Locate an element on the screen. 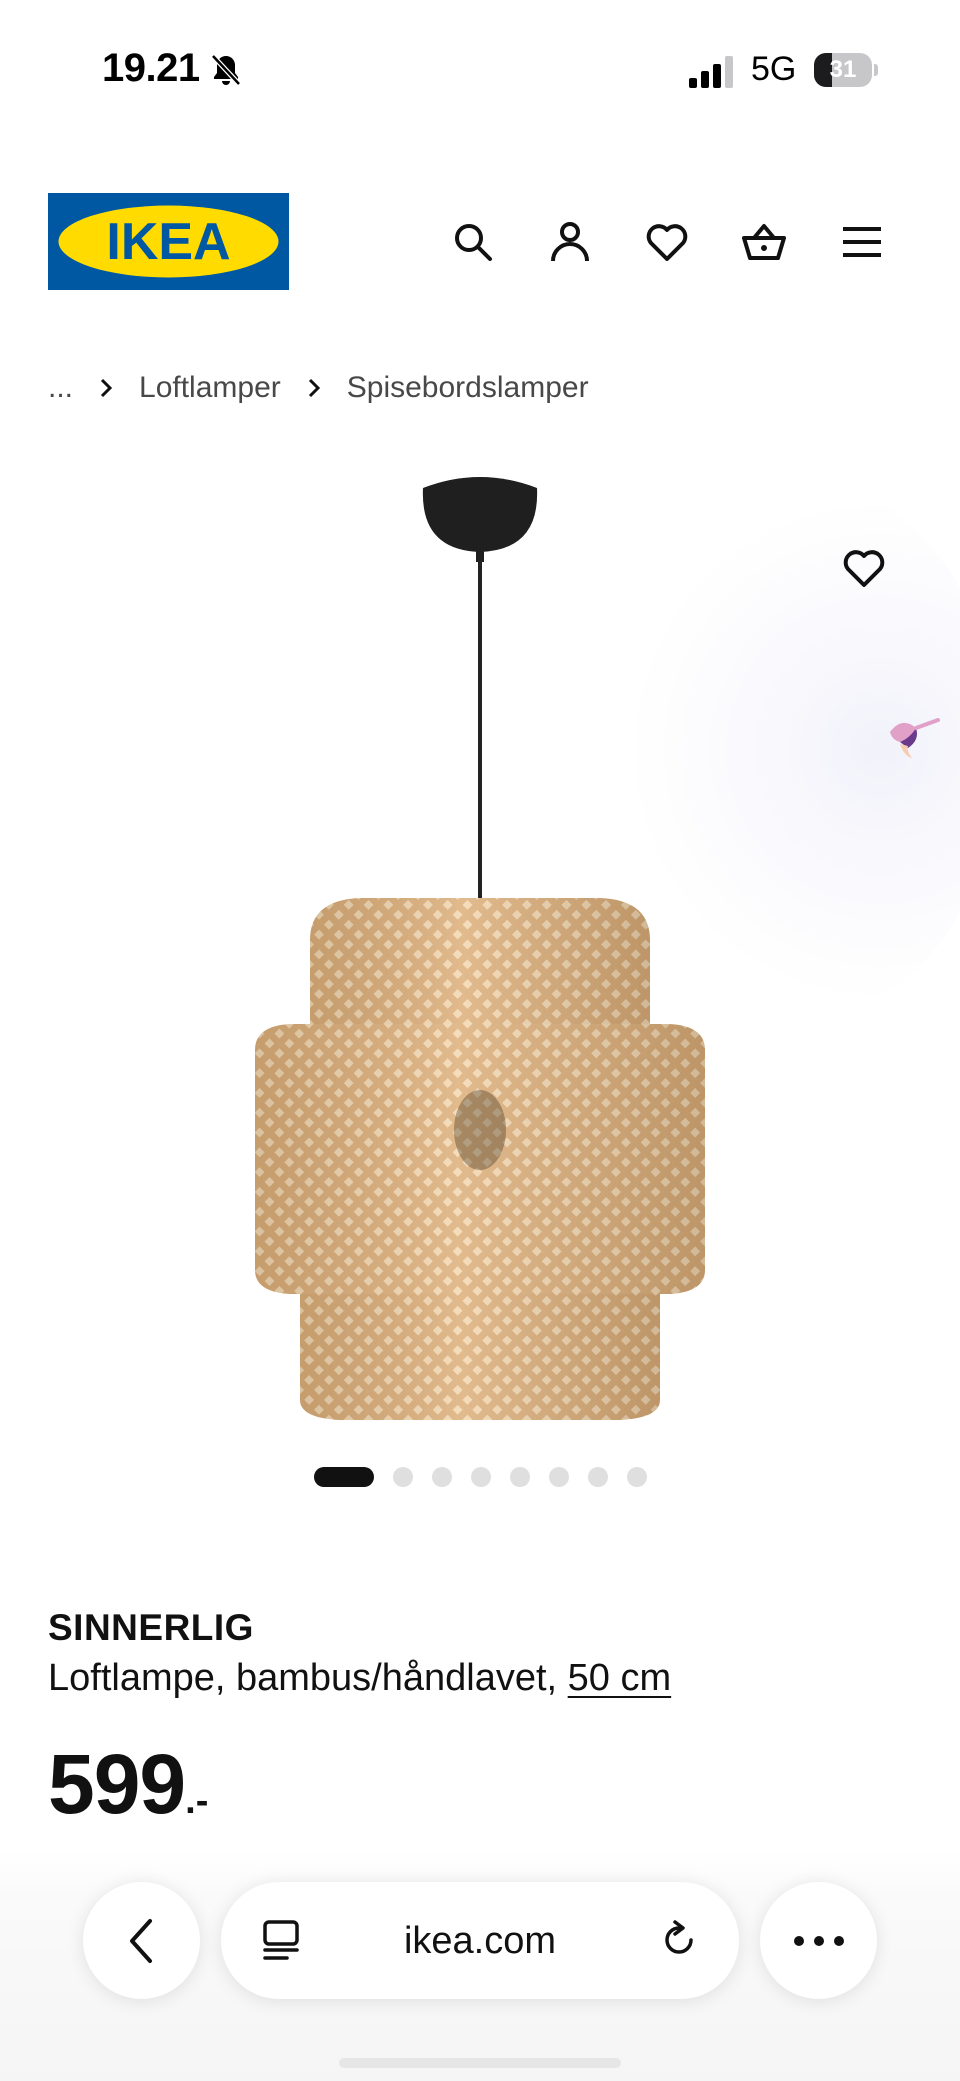 This screenshot has height=2081, width=960. battery-icon: 31 is located at coordinates (846, 70).